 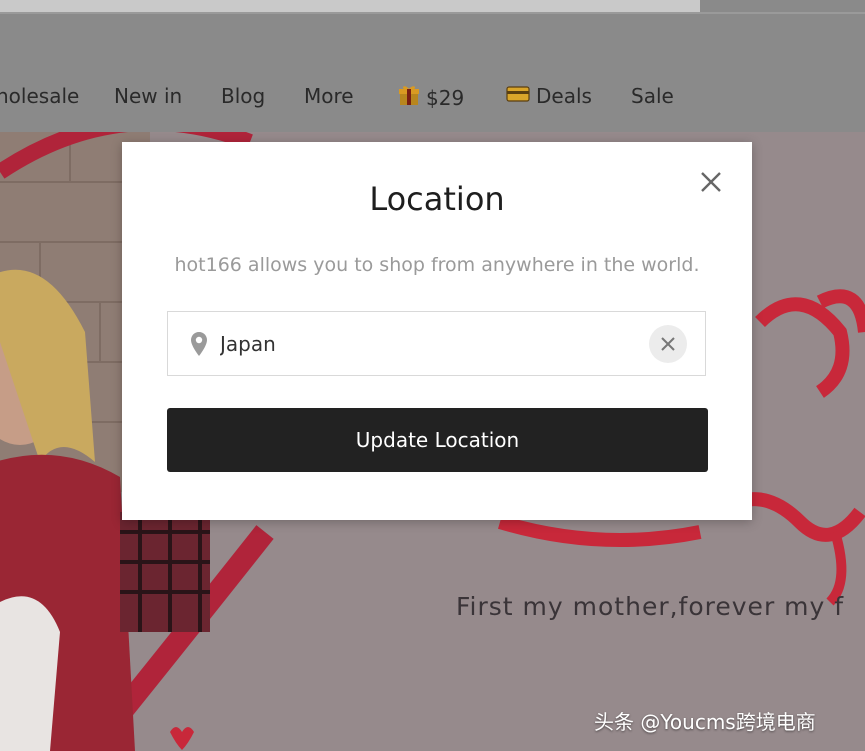 I want to click on nav-item-new-in: New in, so click(x=148, y=96).